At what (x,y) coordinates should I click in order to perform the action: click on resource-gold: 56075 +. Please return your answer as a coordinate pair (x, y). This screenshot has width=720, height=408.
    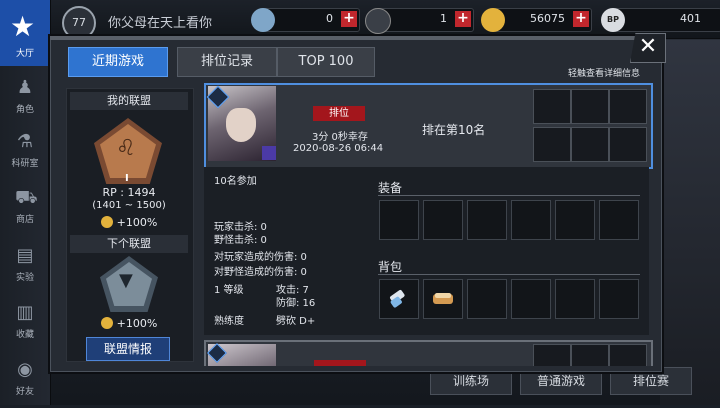
    Looking at the image, I should click on (536, 20).